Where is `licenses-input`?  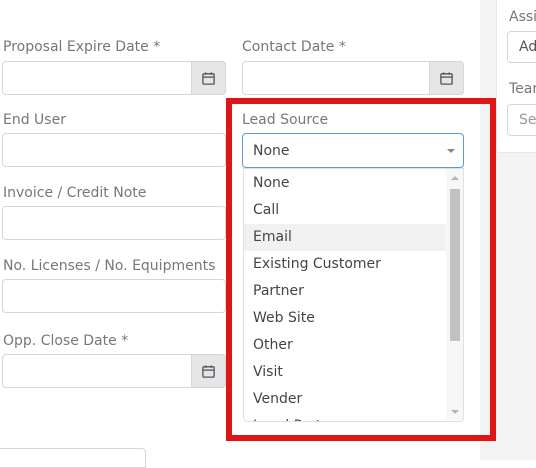 licenses-input is located at coordinates (114, 296).